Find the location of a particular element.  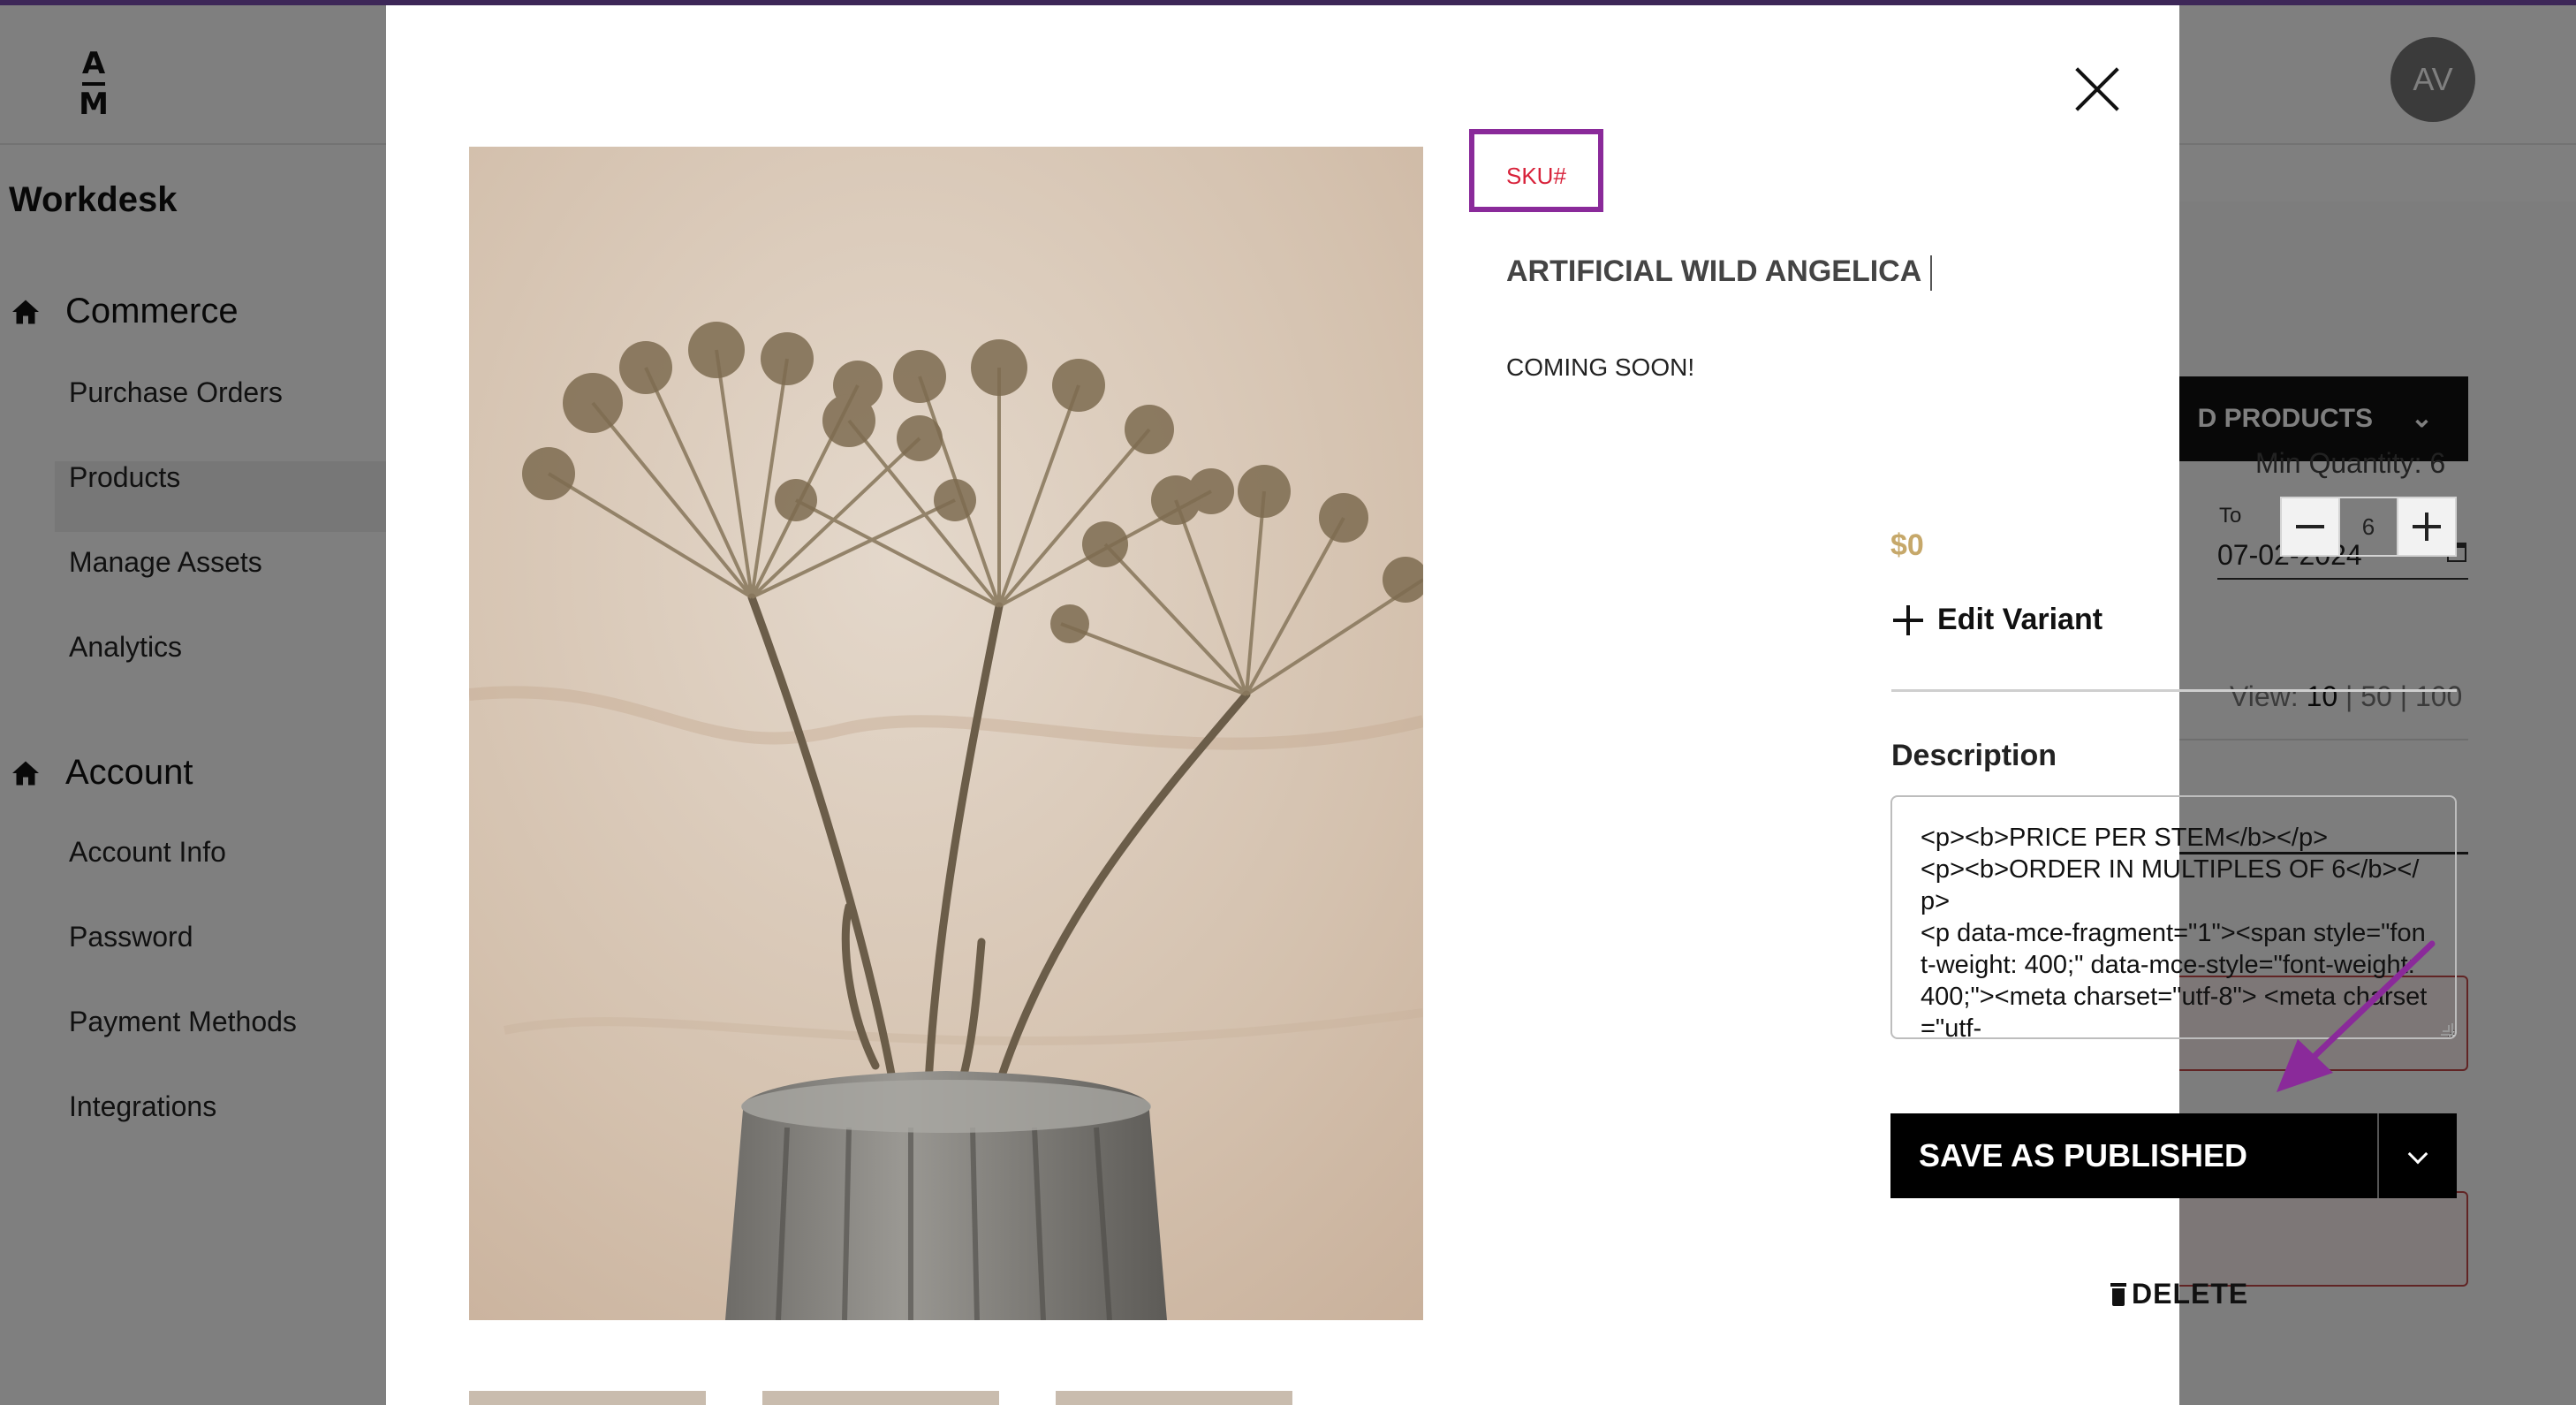

min-quantity-label: Min Quantity: is located at coordinates (2339, 463).